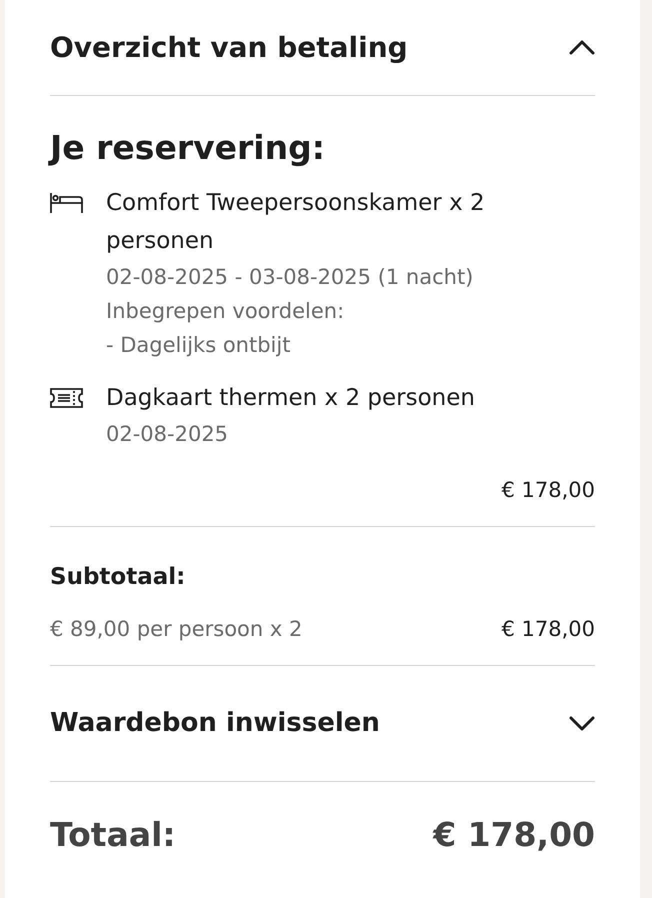 The image size is (652, 898). I want to click on chevron-down-icon, so click(582, 723).